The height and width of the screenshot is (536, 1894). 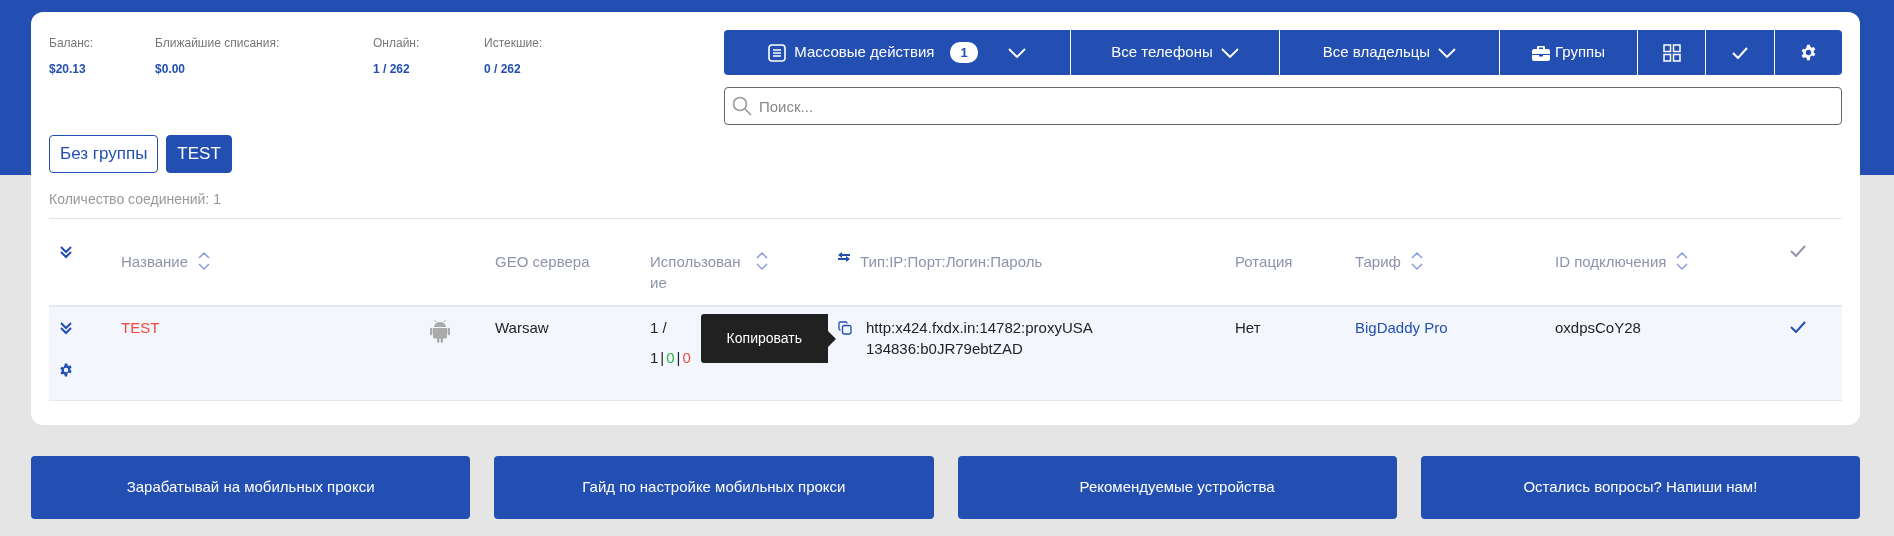 What do you see at coordinates (945, 203) in the screenshot?
I see `connection-count: Количество соединений: 1` at bounding box center [945, 203].